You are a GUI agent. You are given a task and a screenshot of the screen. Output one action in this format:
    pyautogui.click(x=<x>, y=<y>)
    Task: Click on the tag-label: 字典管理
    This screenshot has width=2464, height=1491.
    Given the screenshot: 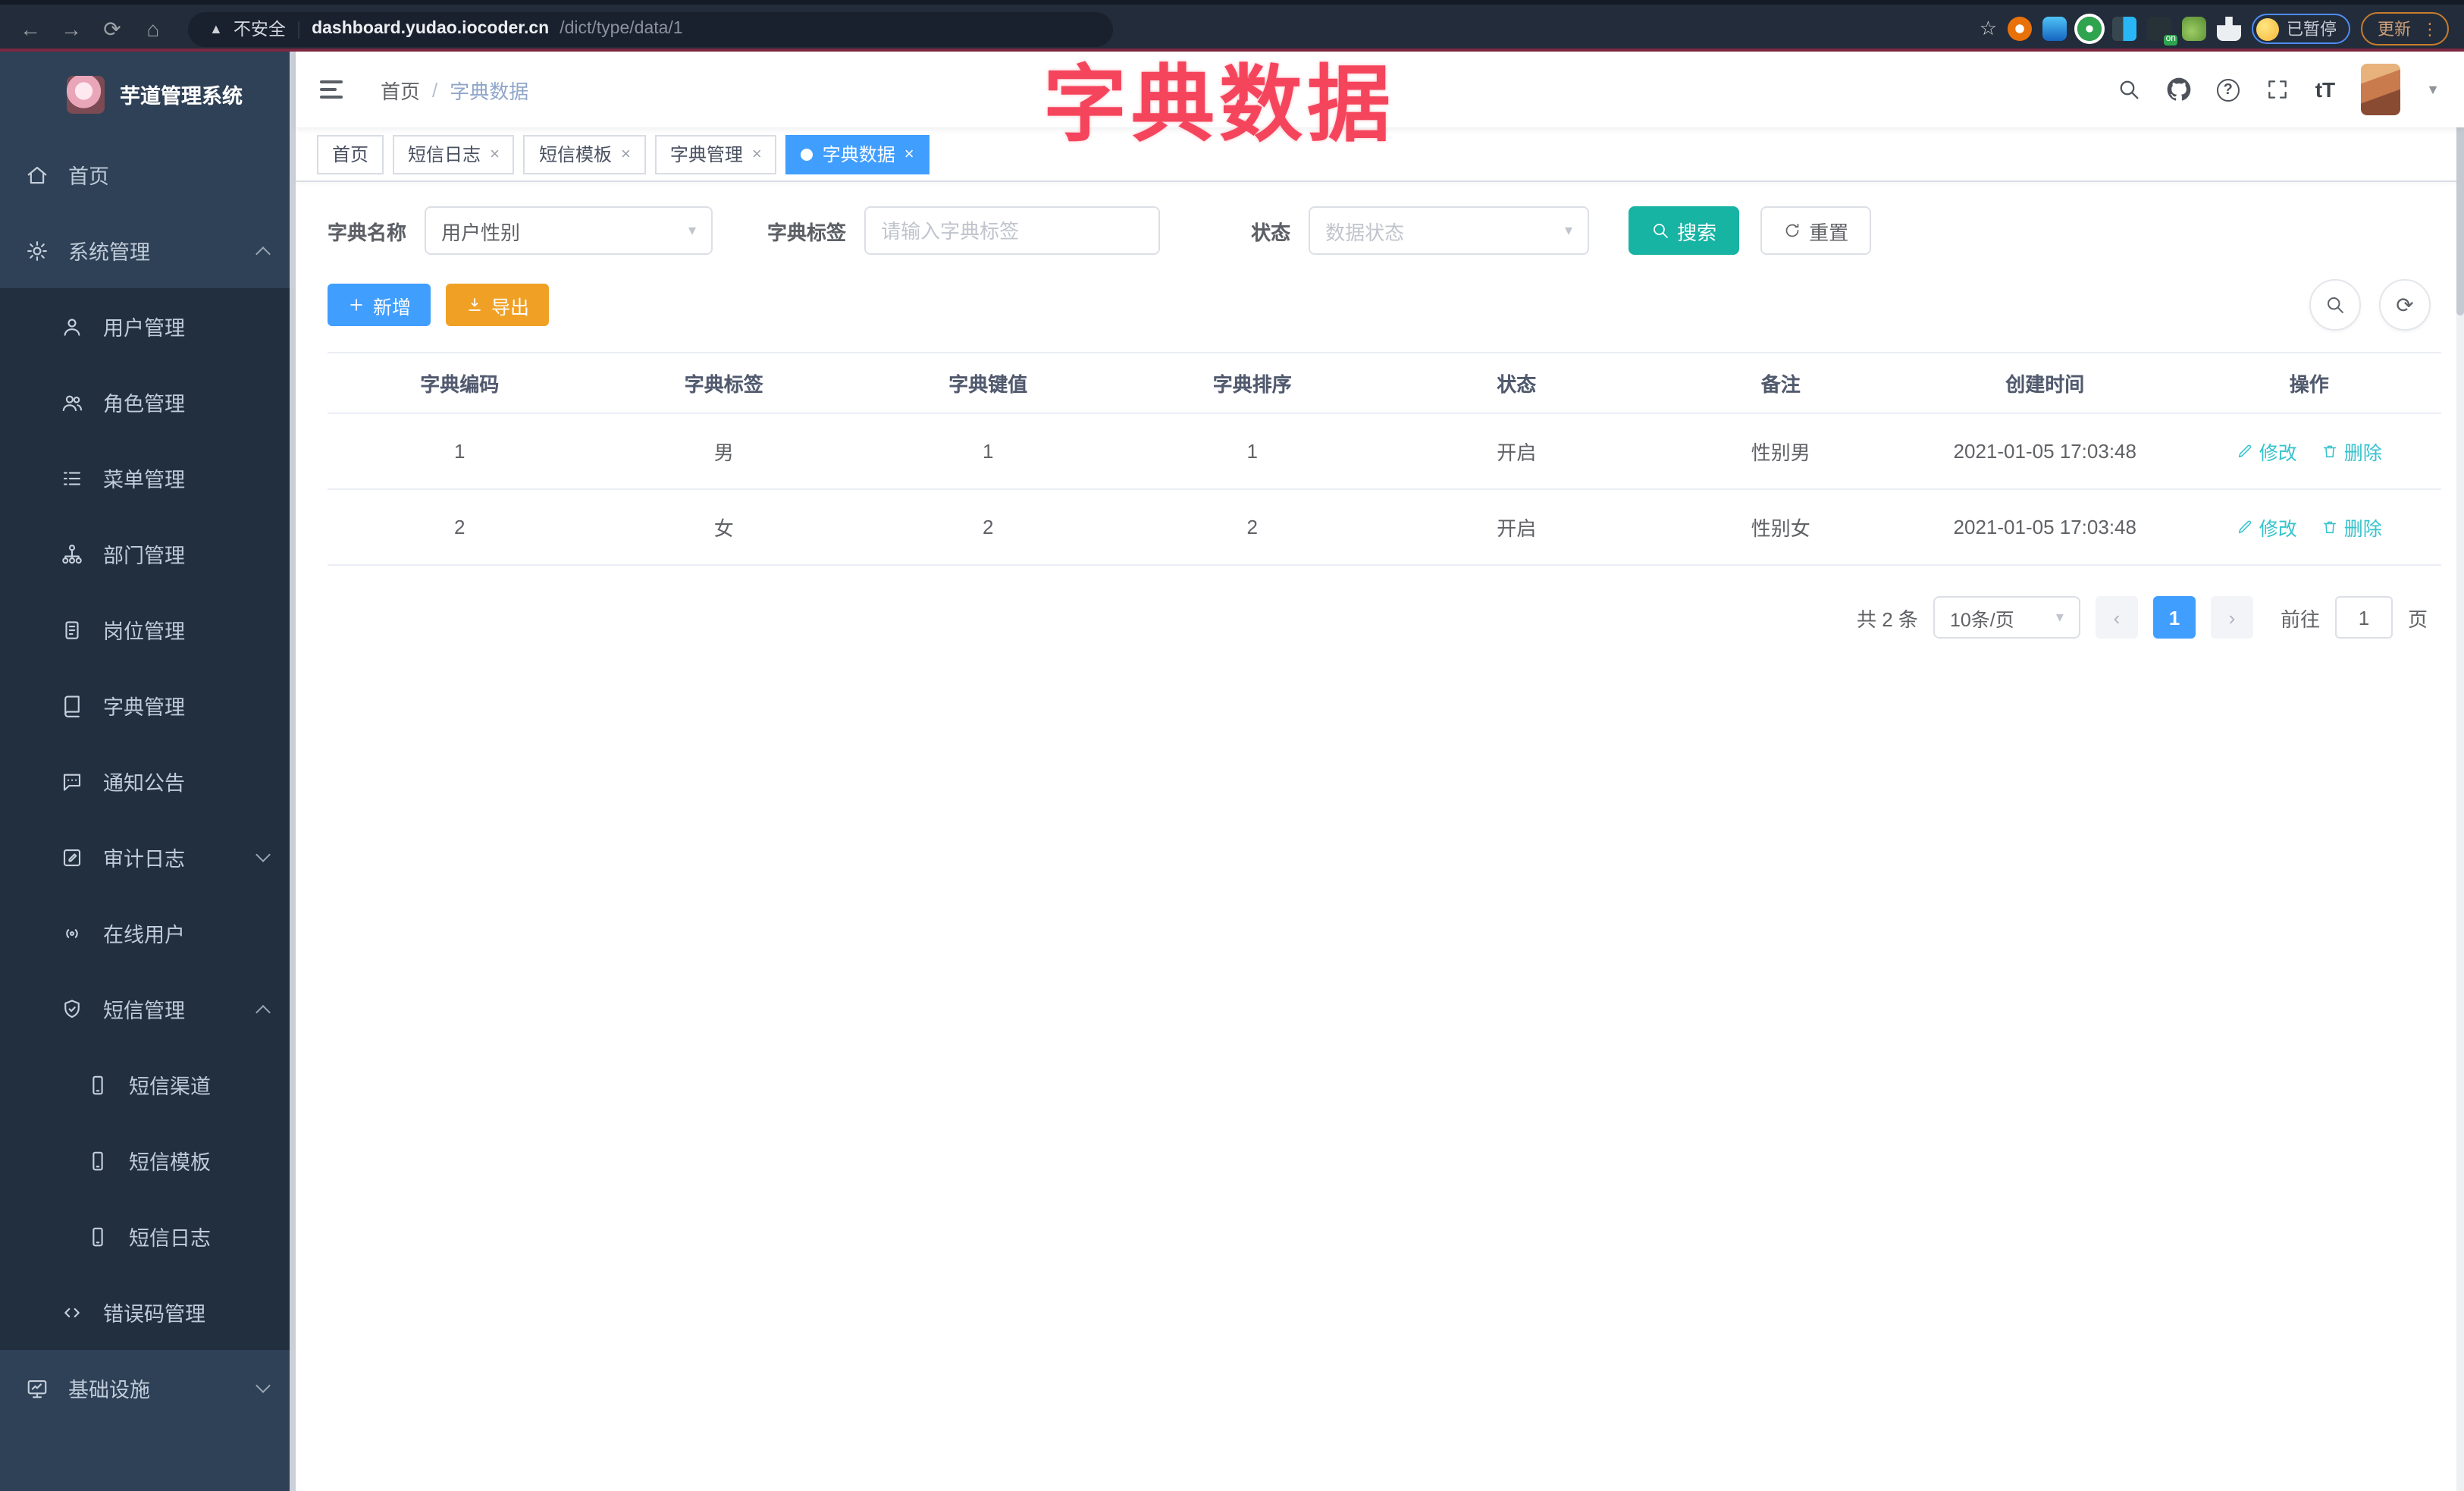 What is the action you would take?
    pyautogui.click(x=706, y=154)
    